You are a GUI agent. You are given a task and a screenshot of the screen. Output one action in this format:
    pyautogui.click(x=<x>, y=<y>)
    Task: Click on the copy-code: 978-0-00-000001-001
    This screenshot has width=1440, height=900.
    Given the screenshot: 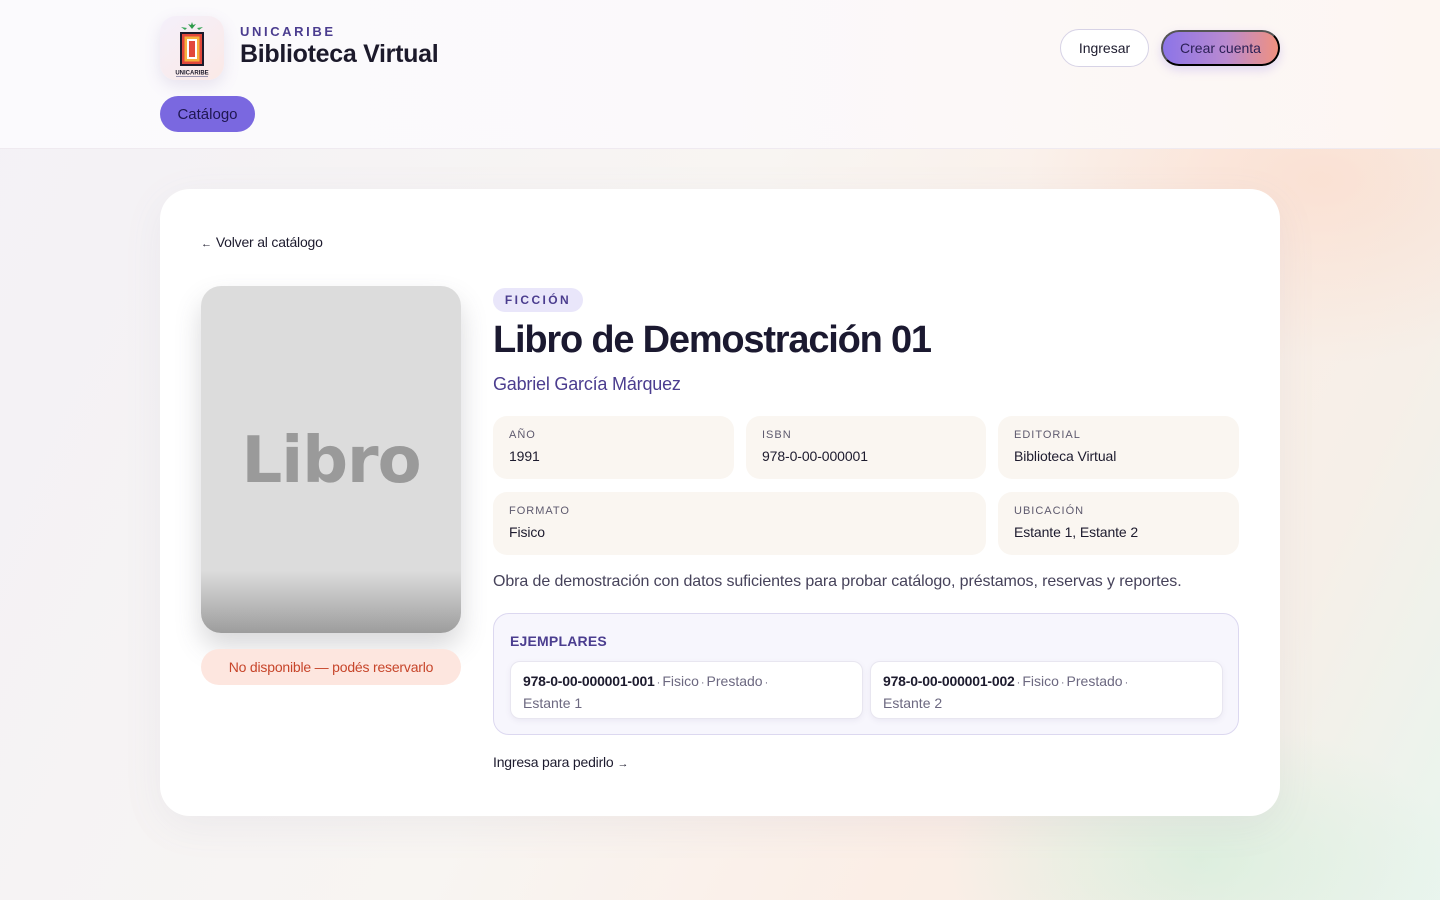 What is the action you would take?
    pyautogui.click(x=589, y=681)
    